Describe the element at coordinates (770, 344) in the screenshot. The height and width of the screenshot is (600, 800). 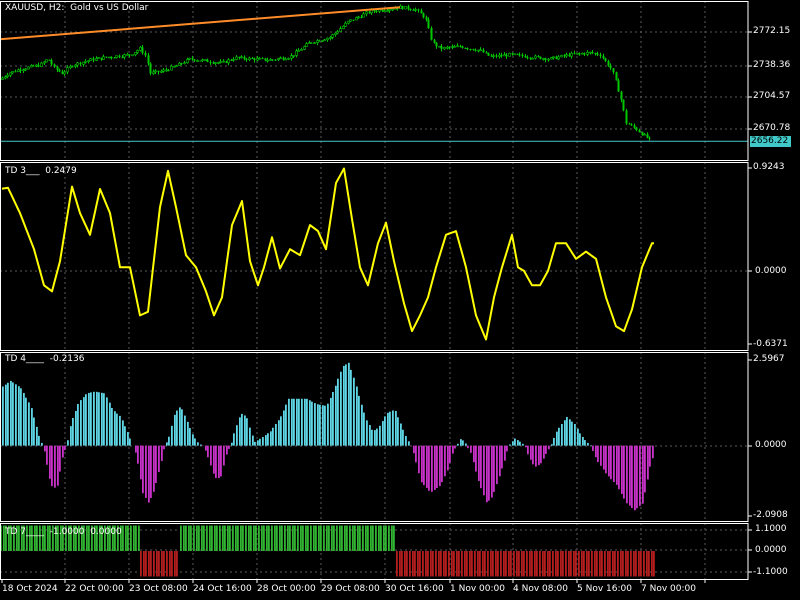
I see `td3-scale-label: -0.6371` at that location.